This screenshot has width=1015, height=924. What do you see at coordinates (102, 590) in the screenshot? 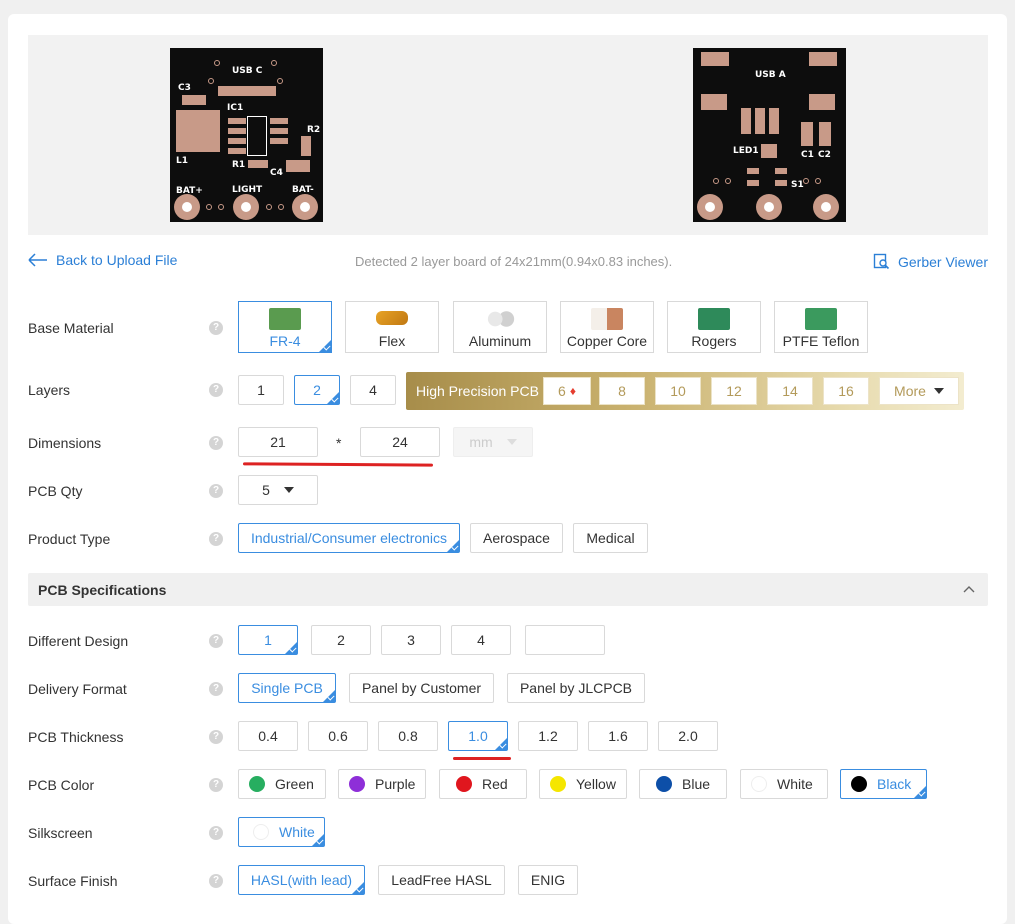
I see `pcb-specifications-title: PCB Specifications` at bounding box center [102, 590].